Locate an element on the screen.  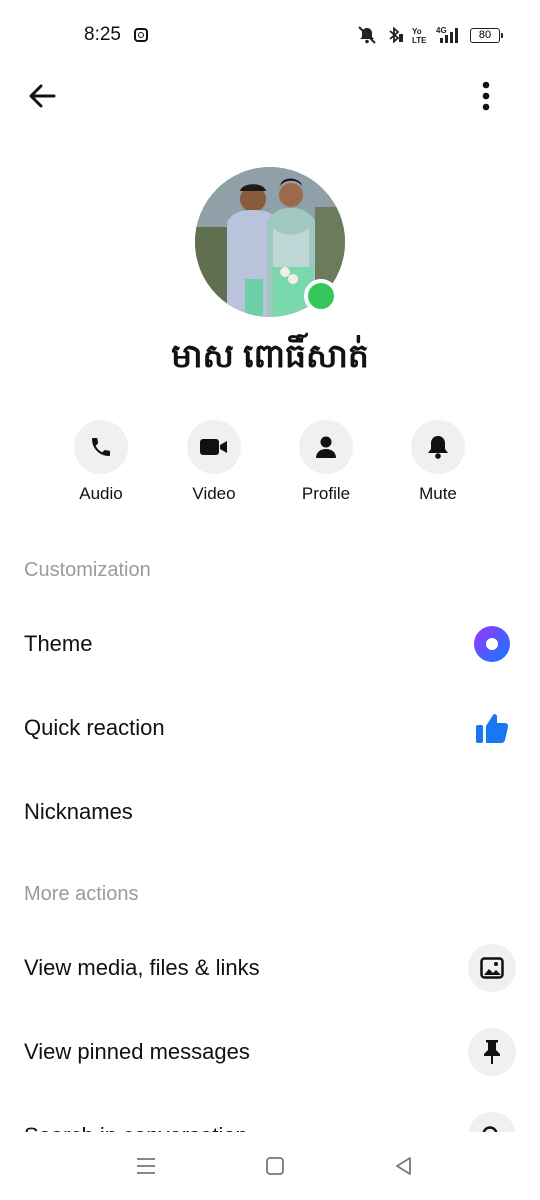
mute-button: Mute is located at coordinates (438, 462).